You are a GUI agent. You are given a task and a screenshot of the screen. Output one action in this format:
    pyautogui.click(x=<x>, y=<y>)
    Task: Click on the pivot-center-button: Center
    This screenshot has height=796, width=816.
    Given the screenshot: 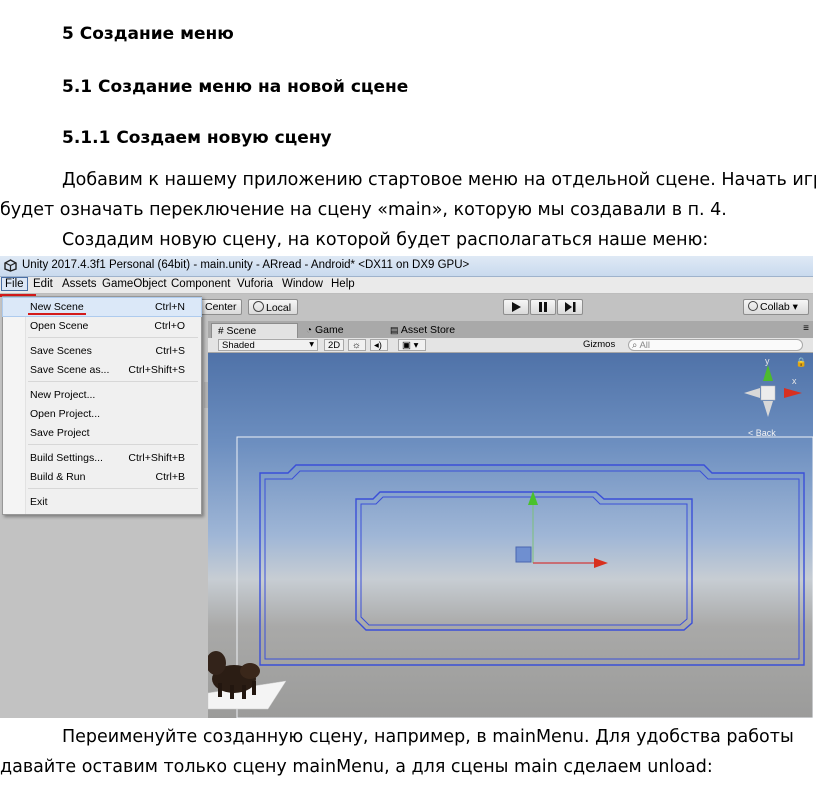 What is the action you would take?
    pyautogui.click(x=221, y=307)
    